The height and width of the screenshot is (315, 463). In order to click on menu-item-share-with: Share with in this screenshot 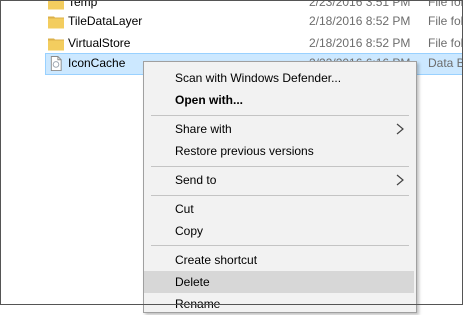, I will do `click(279, 129)`.